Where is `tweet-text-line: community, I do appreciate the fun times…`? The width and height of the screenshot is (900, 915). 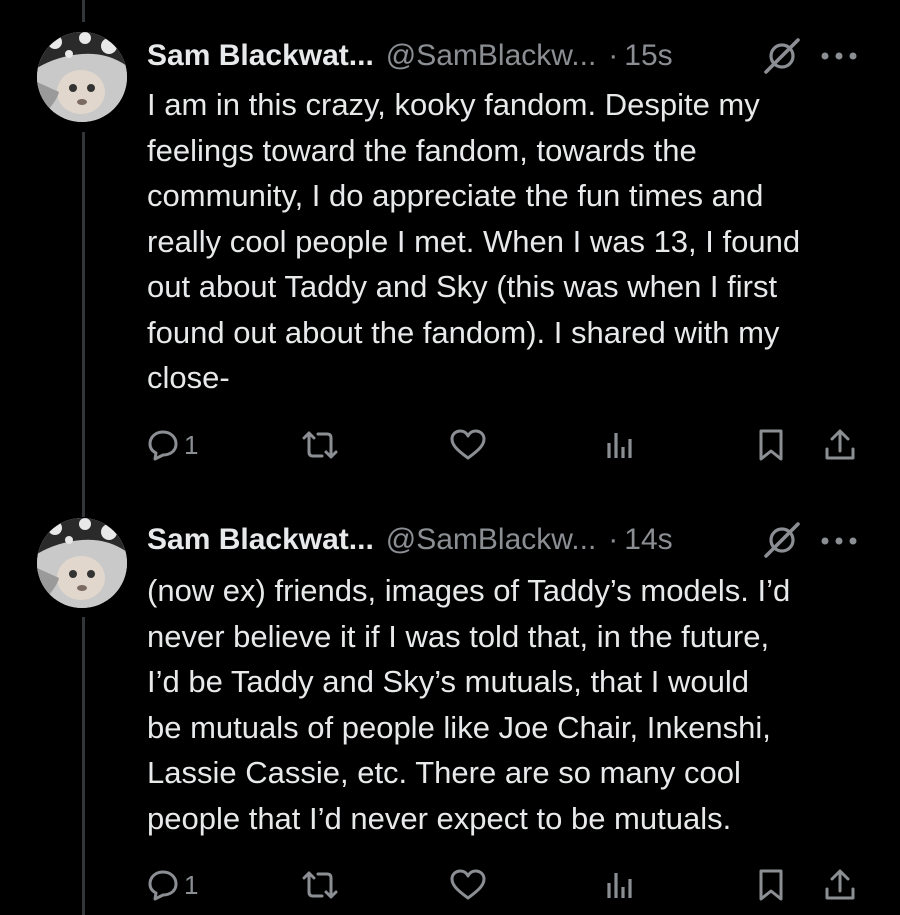
tweet-text-line: community, I do appreciate the fun times… is located at coordinates (455, 195).